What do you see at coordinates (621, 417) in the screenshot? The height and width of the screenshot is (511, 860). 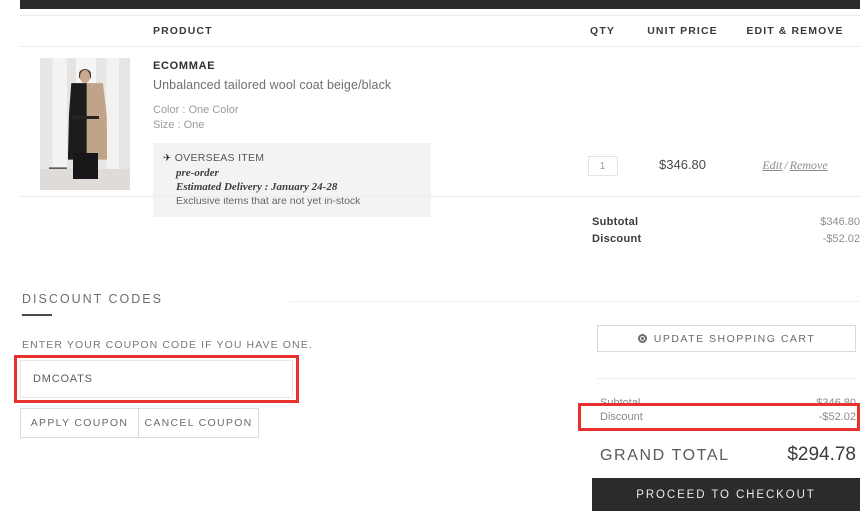 I see `summary-discount-label: Discount` at bounding box center [621, 417].